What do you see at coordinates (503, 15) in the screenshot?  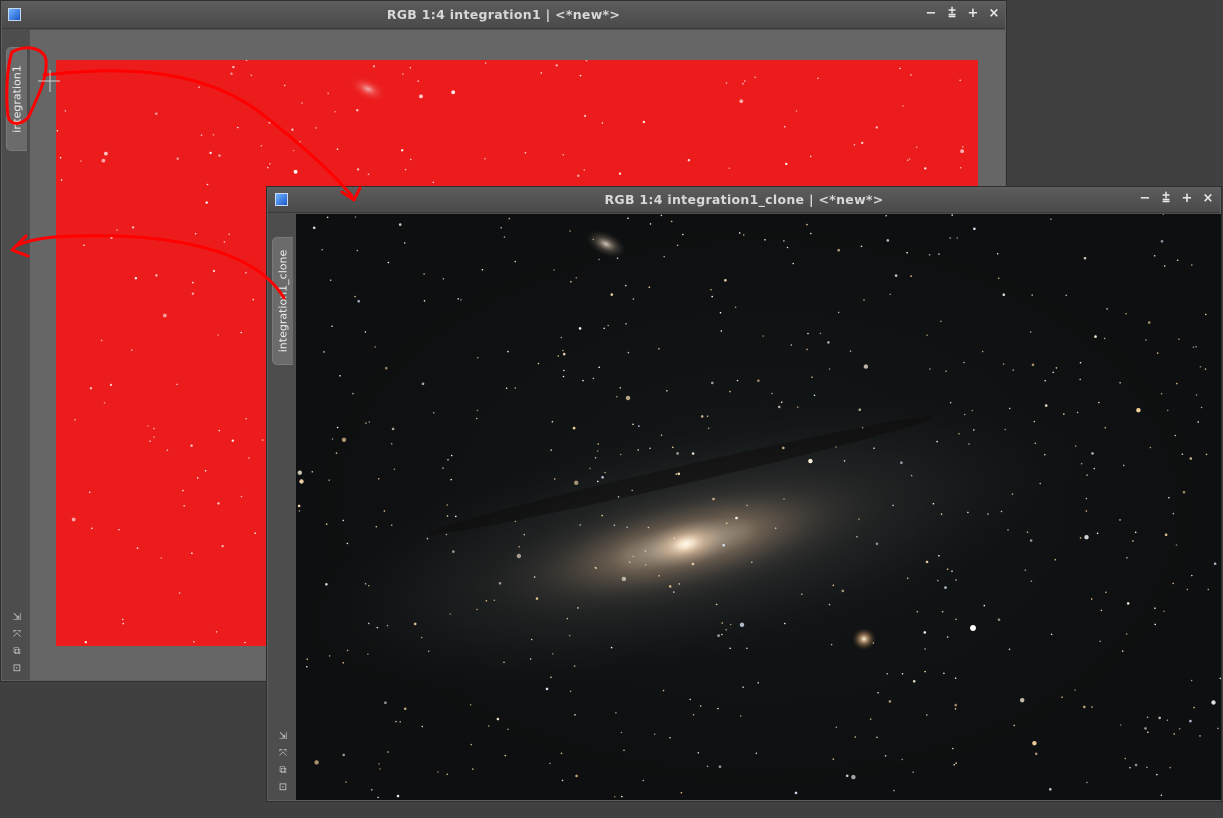 I see `title-bar: RGB 1:4 integration1 | <*new*> − ⩲ + ×` at bounding box center [503, 15].